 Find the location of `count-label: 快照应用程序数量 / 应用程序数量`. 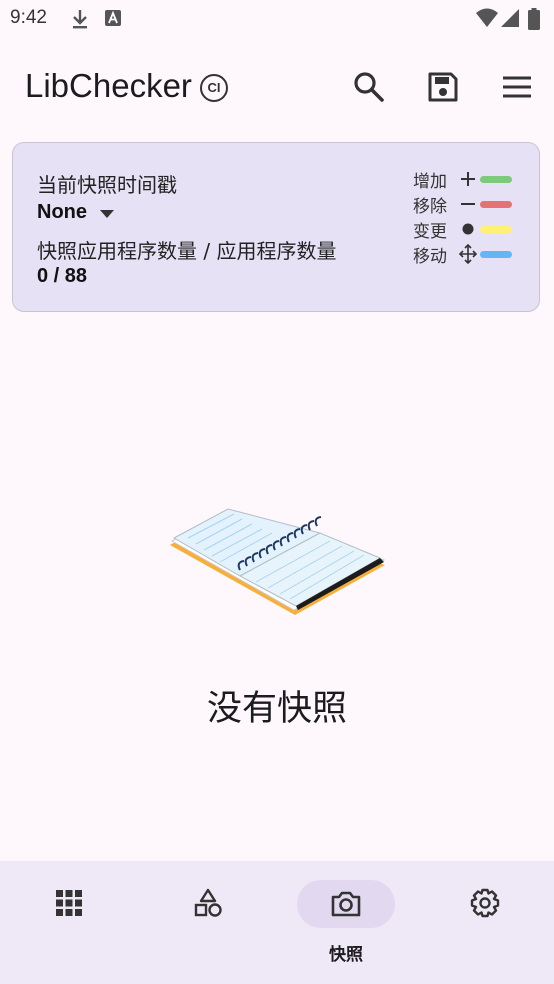

count-label: 快照应用程序数量 / 应用程序数量 is located at coordinates (187, 251).